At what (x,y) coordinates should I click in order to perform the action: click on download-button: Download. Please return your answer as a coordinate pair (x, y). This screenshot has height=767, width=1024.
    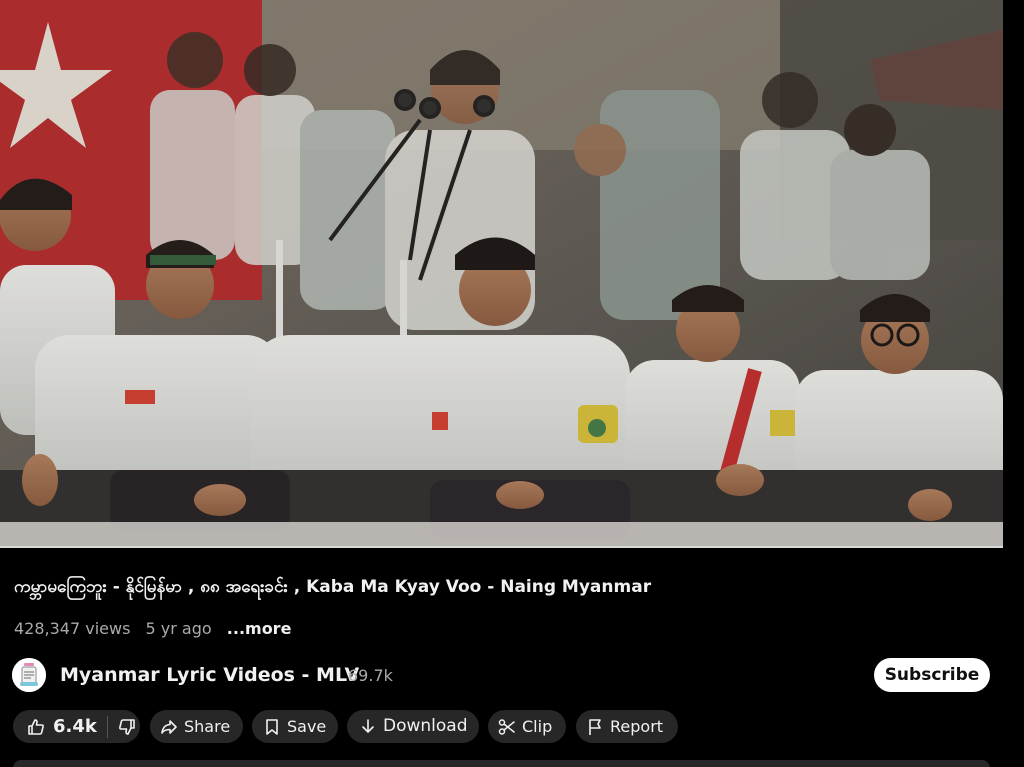
    Looking at the image, I should click on (413, 726).